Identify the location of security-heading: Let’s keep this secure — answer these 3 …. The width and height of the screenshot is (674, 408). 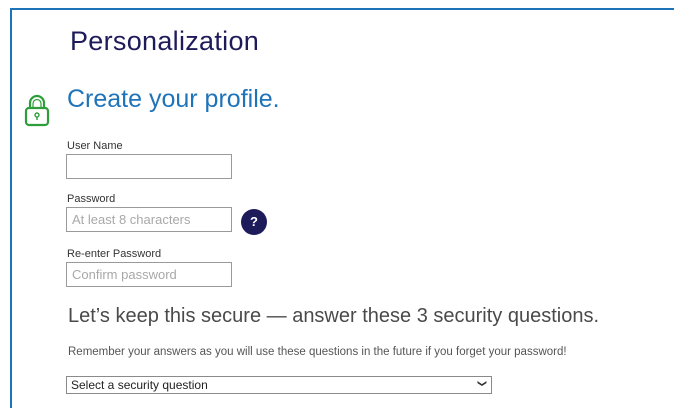
(334, 316).